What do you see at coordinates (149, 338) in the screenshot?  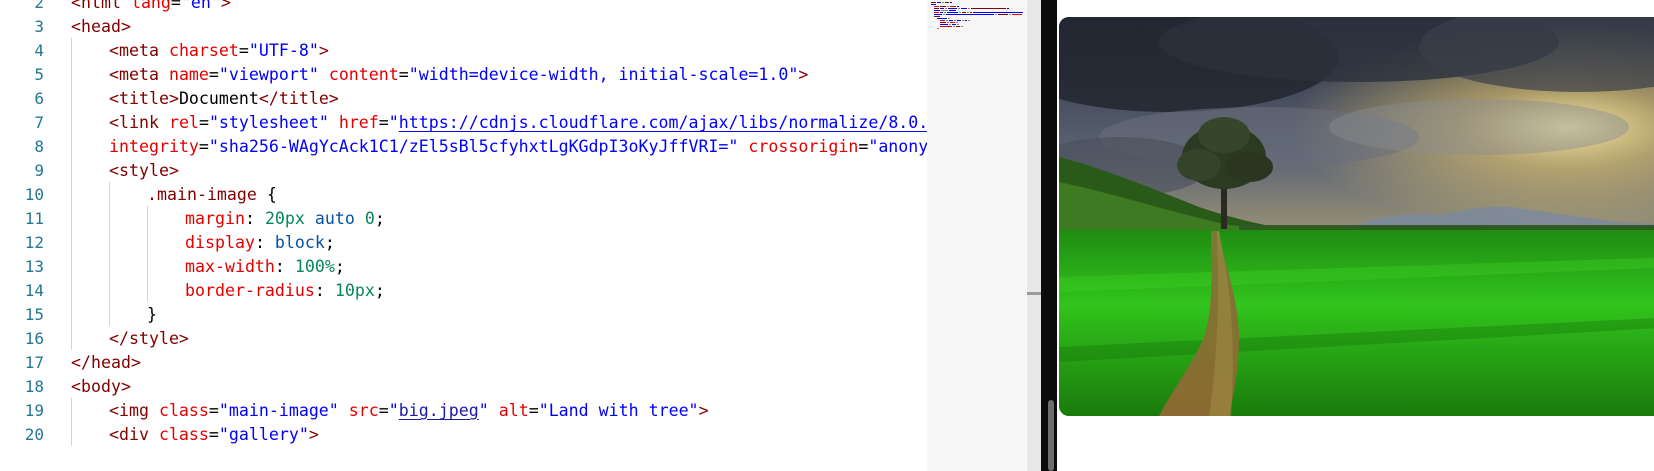 I see `code-line: </style>` at bounding box center [149, 338].